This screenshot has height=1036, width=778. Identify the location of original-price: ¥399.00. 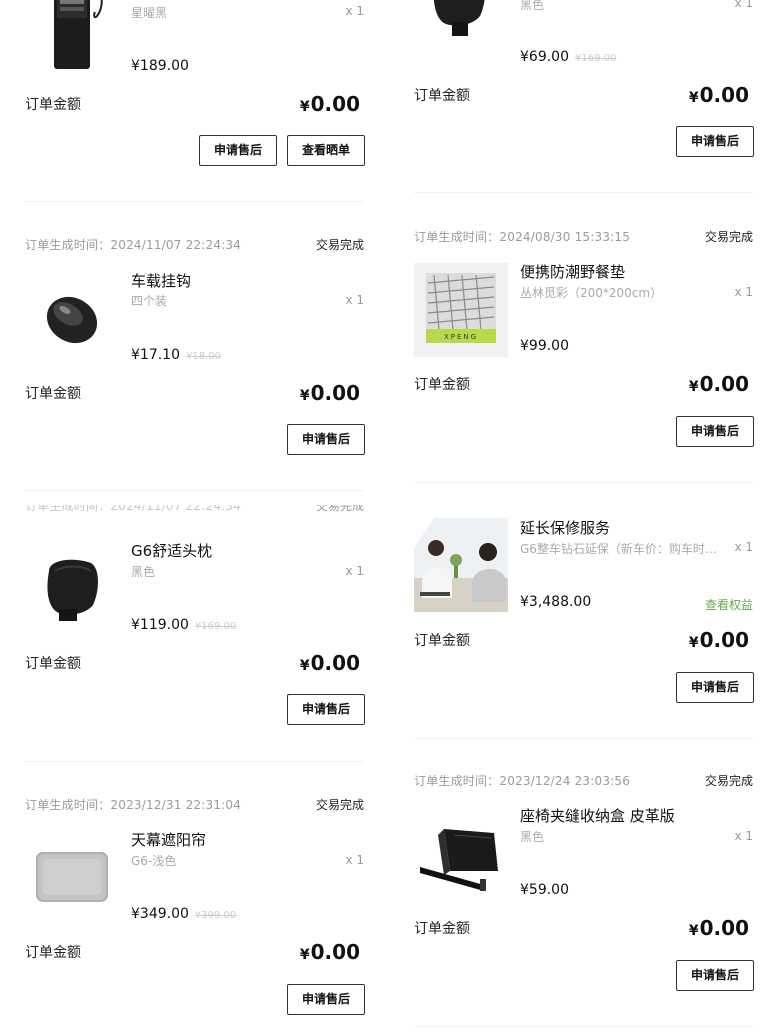
(215, 915).